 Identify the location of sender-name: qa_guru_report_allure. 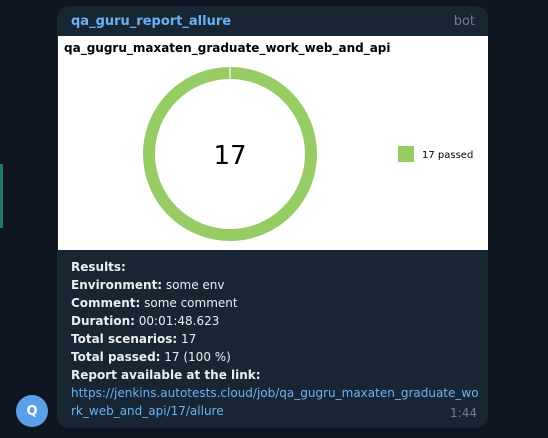
(151, 21).